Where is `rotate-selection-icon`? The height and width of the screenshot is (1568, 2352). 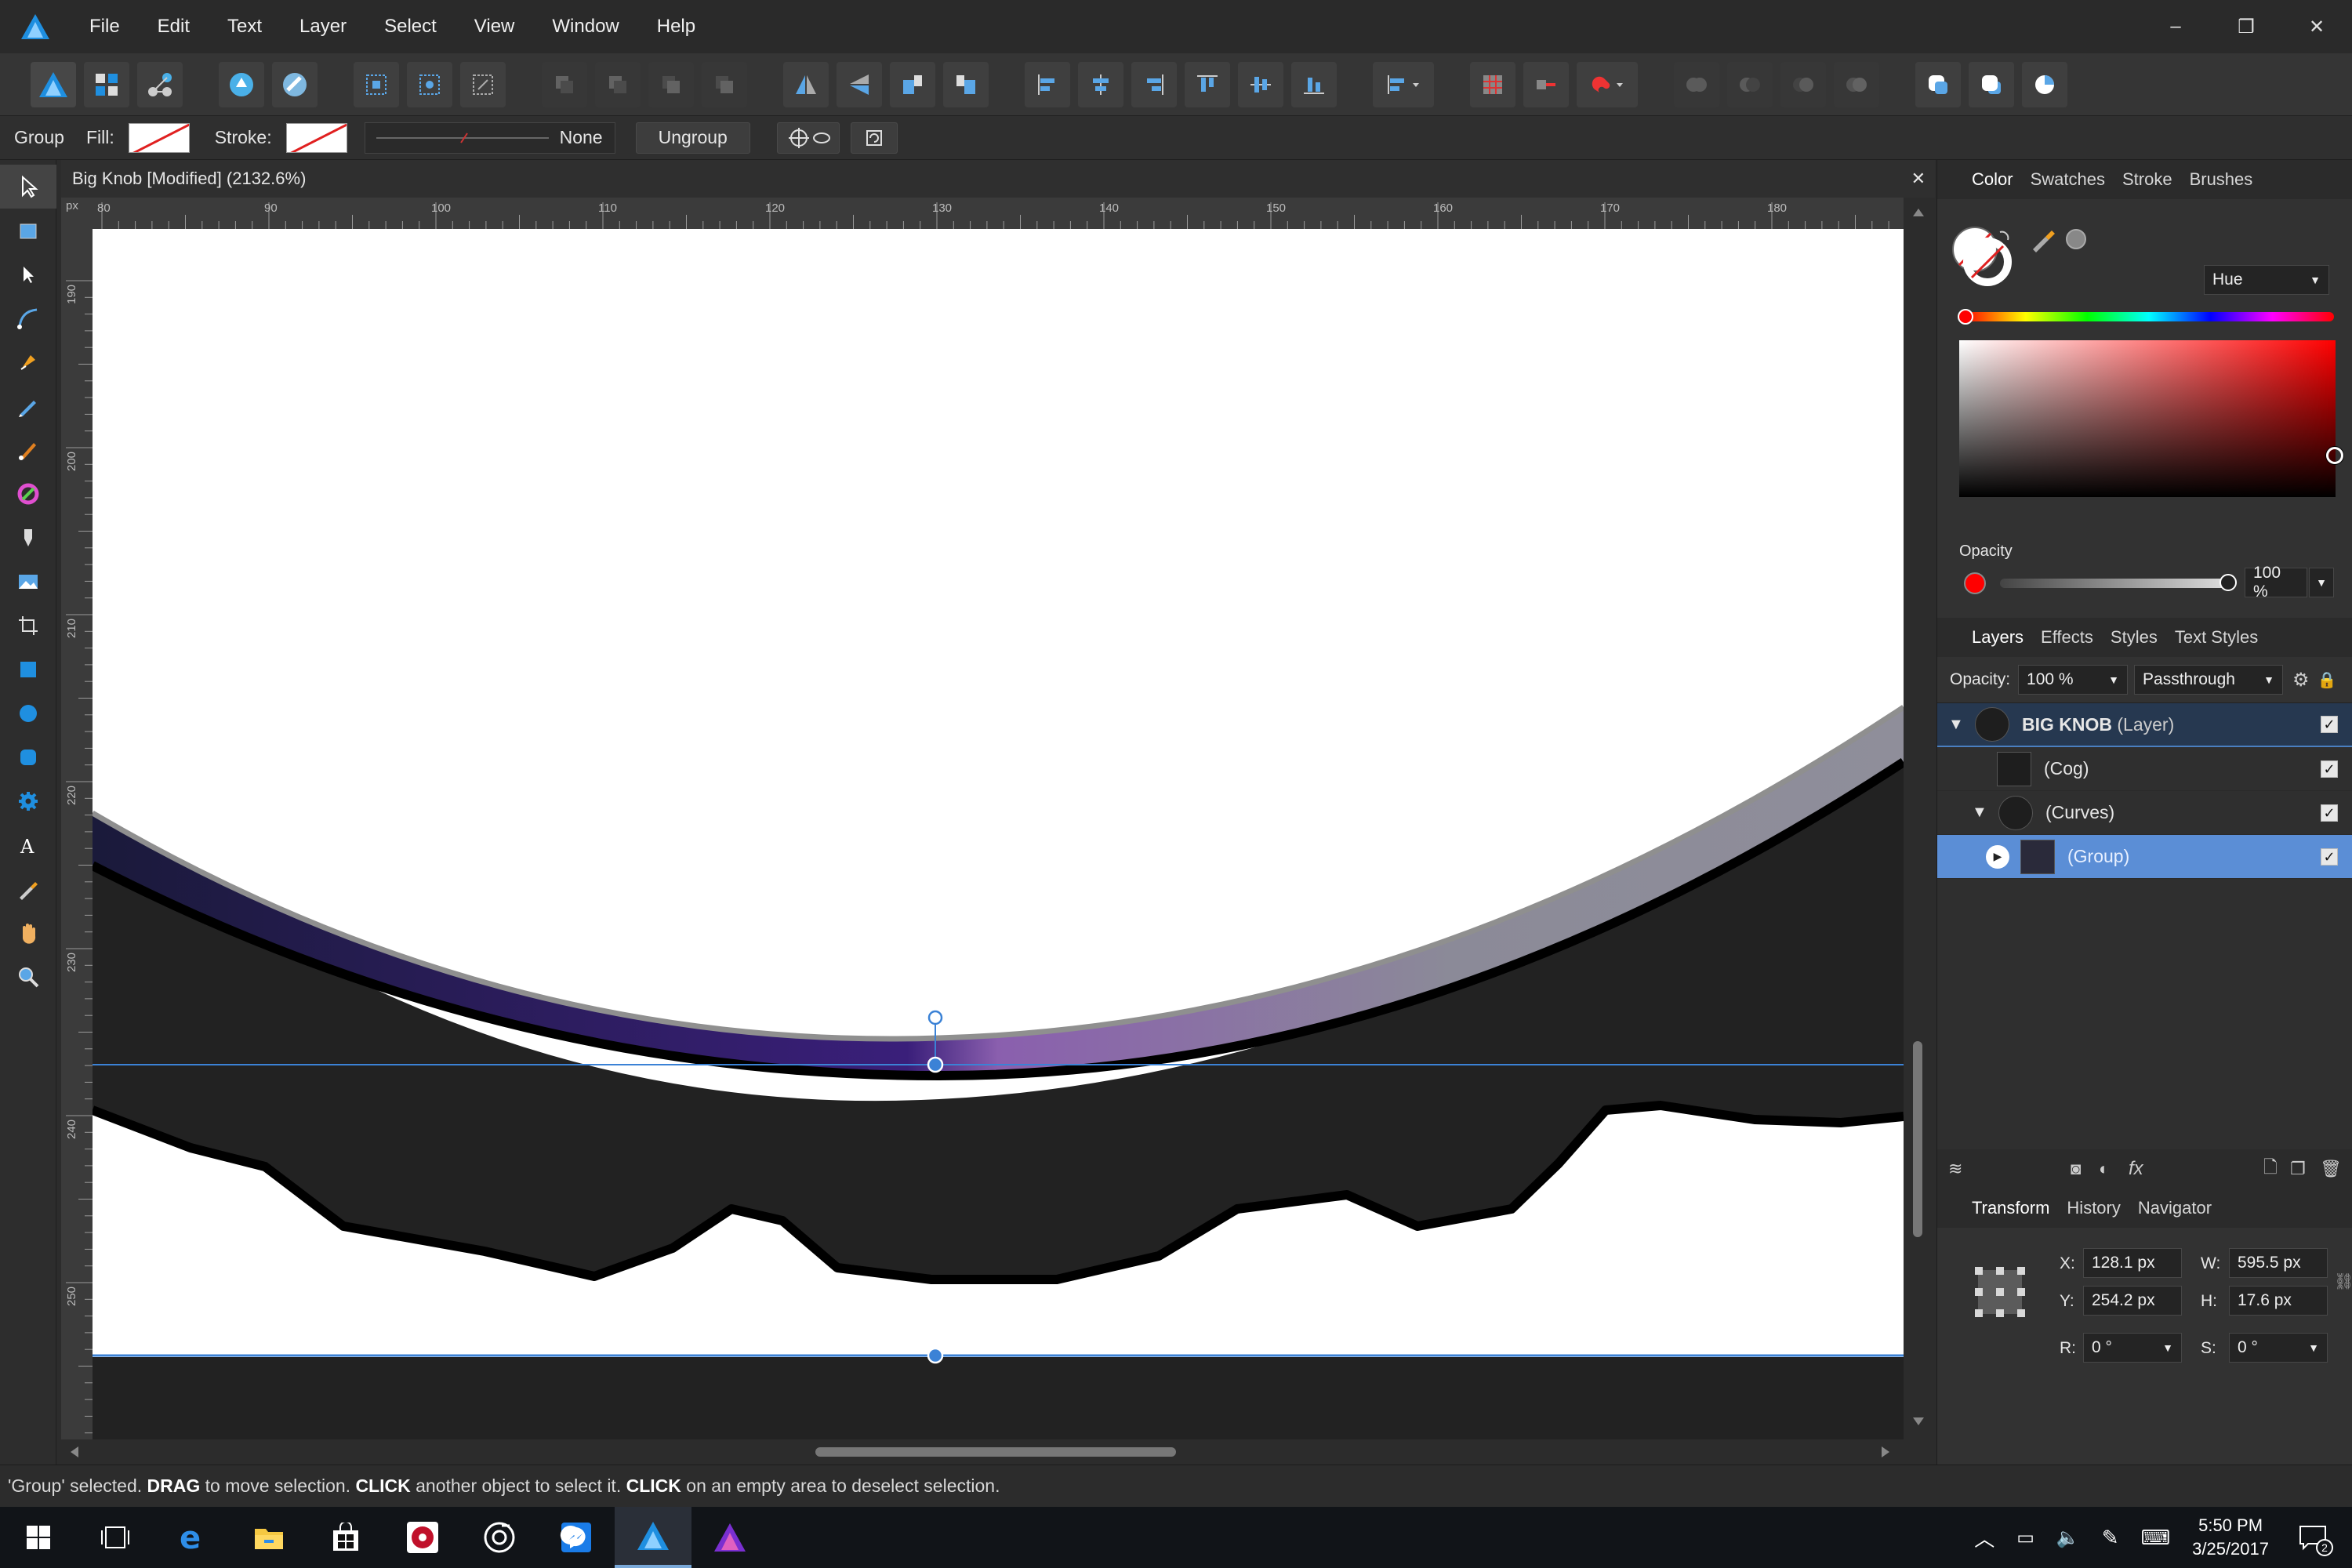
rotate-selection-icon is located at coordinates (874, 138).